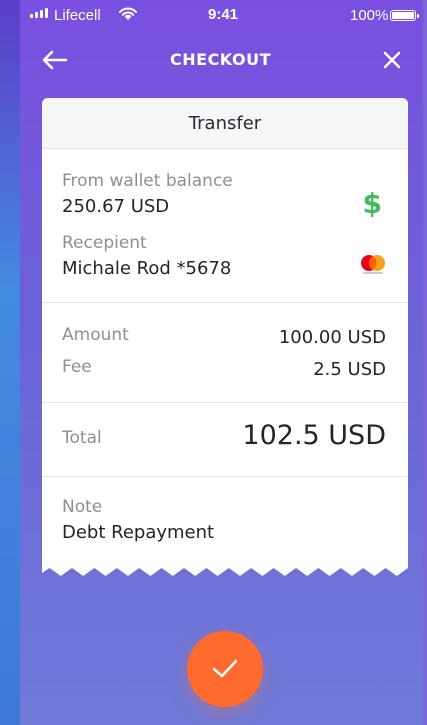 The width and height of the screenshot is (427, 725). What do you see at coordinates (349, 369) in the screenshot?
I see `fee-value: 2.5 USD` at bounding box center [349, 369].